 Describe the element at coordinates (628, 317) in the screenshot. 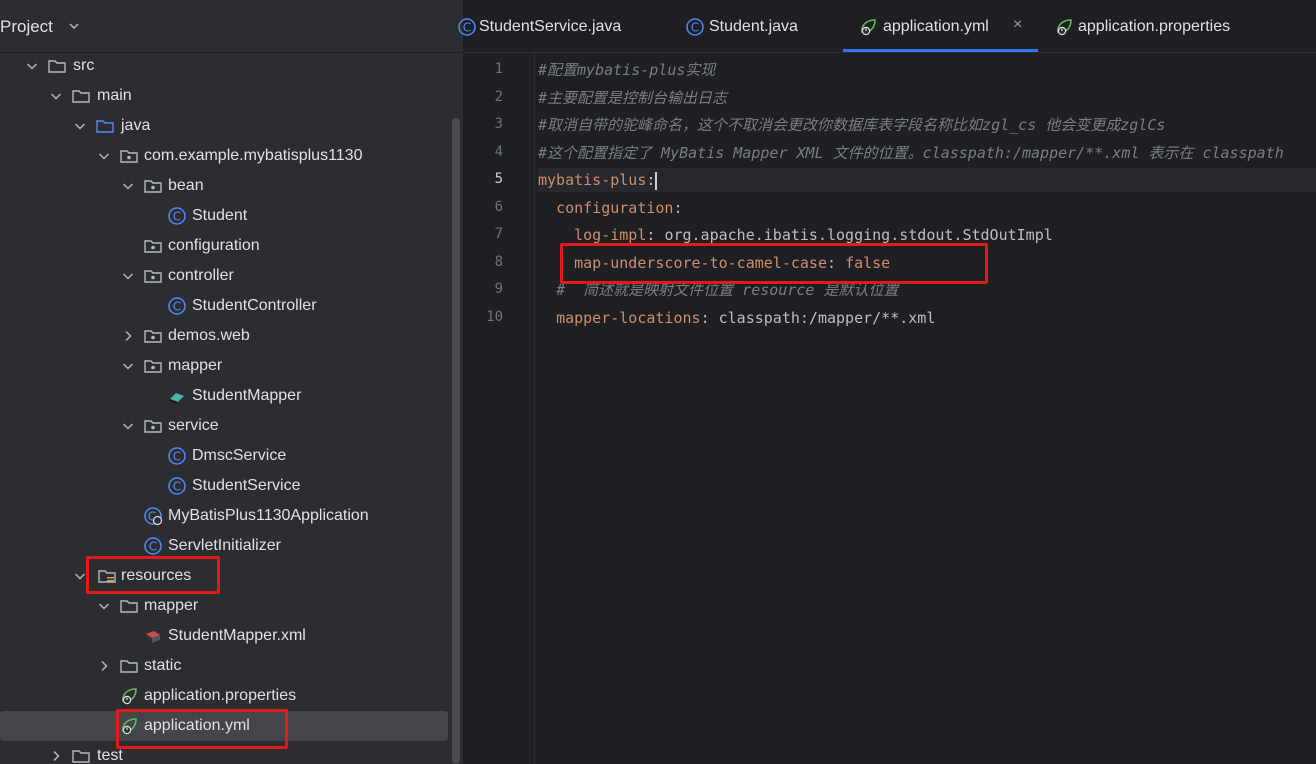

I see `yaml-key: mapper-locations` at that location.